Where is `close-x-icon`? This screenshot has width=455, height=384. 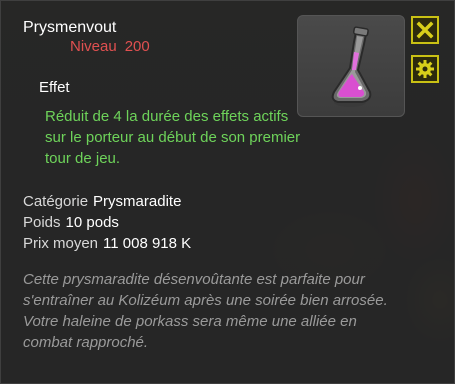
close-x-icon is located at coordinates (425, 30).